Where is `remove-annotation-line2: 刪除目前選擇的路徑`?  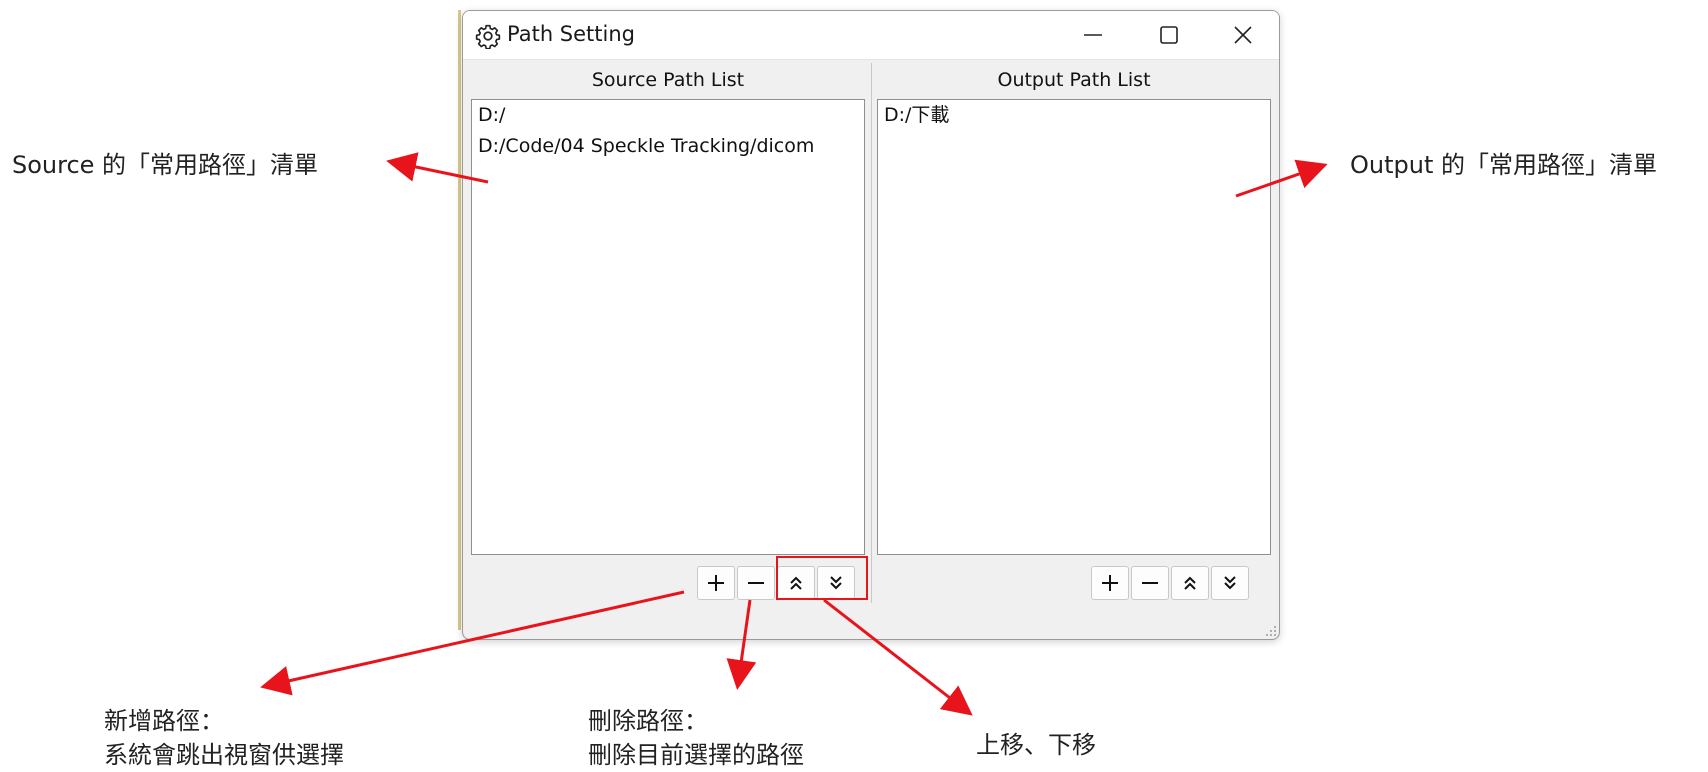 remove-annotation-line2: 刪除目前選擇的路徑 is located at coordinates (696, 755).